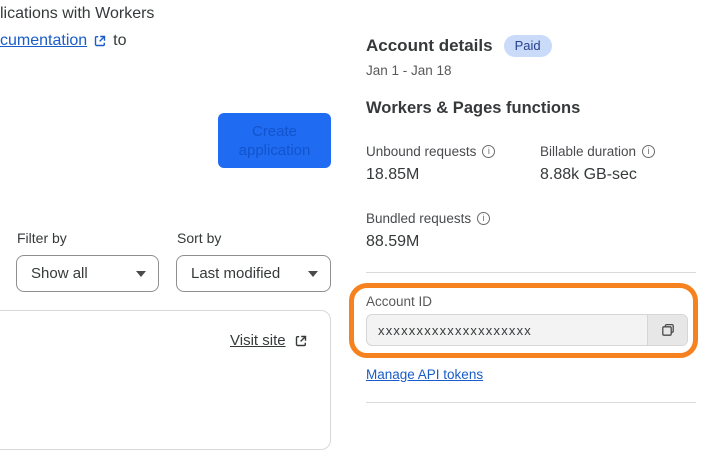  Describe the element at coordinates (236, 273) in the screenshot. I see `sort-dropdown-value: Last modified` at that location.